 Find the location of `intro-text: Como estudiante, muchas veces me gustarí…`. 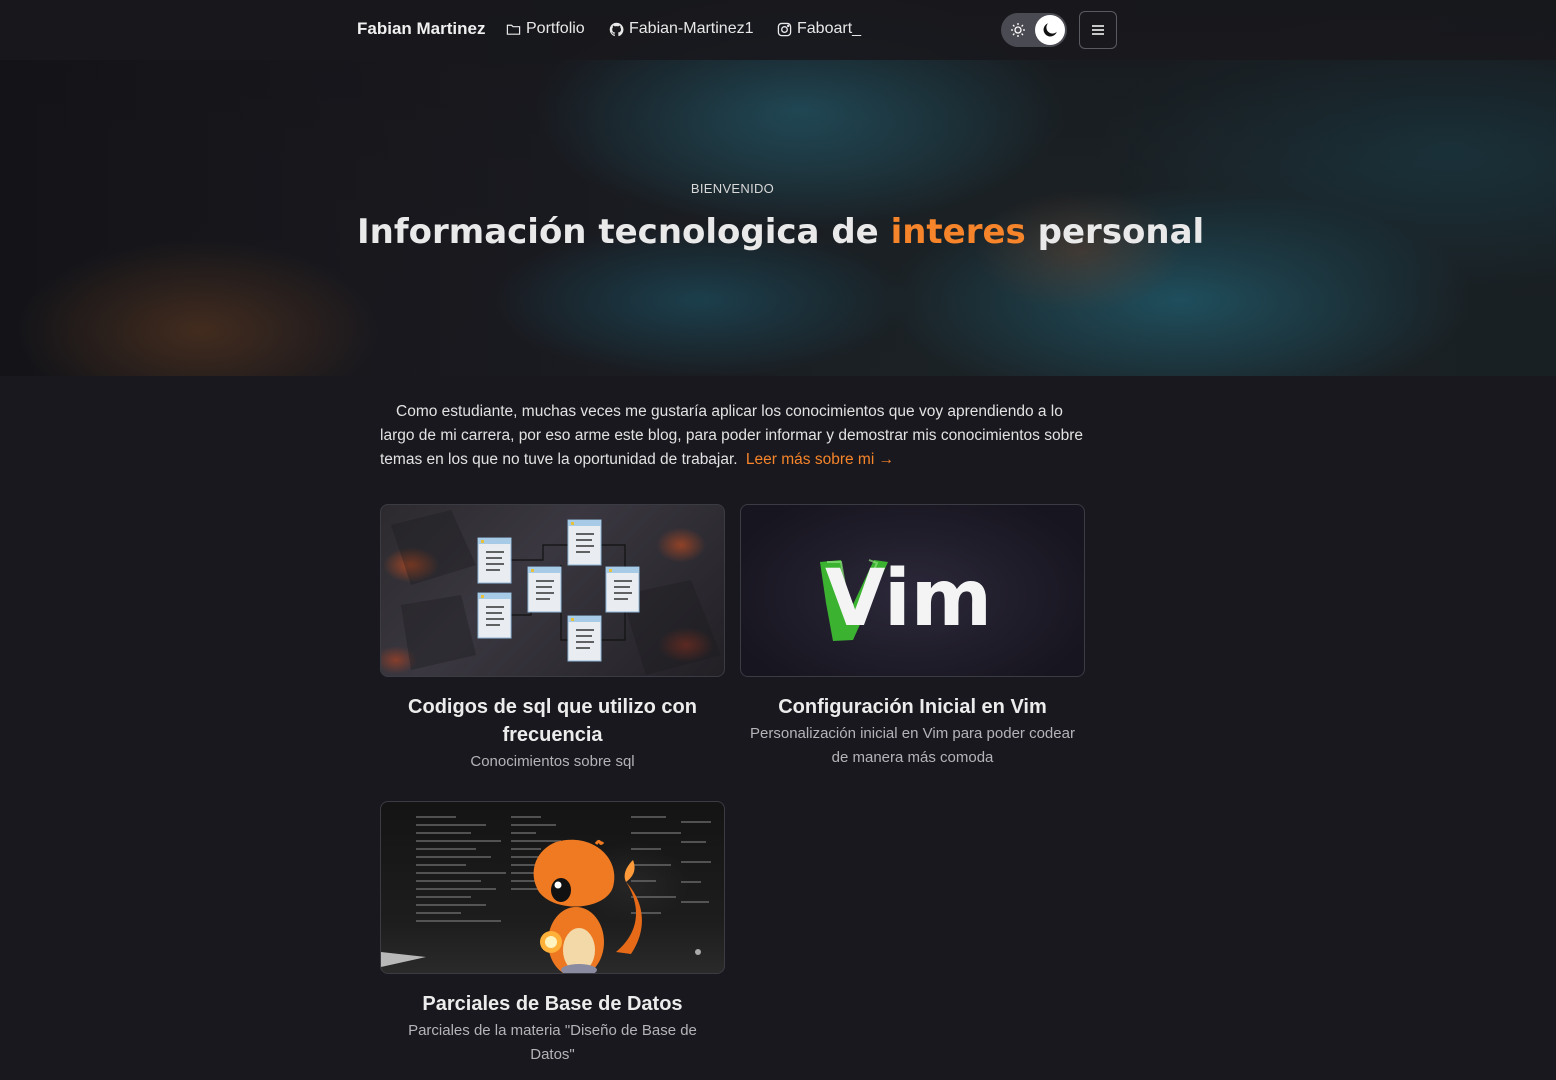

intro-text: Como estudiante, muchas veces me gustarí… is located at coordinates (731, 435).